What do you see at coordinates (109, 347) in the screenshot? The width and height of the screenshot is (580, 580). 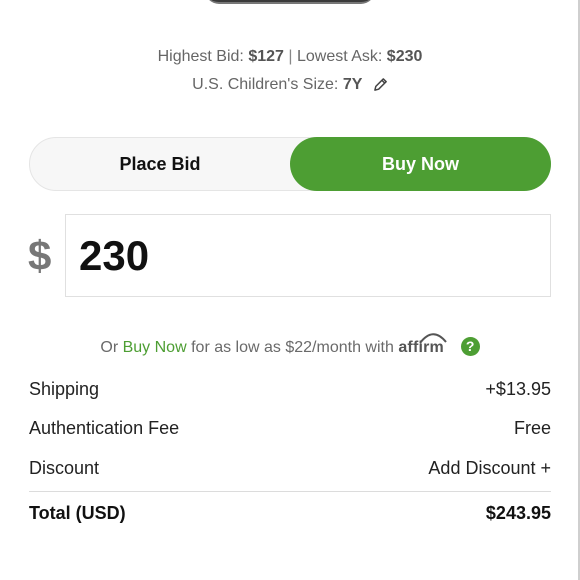 I see `affirm-prefix: Or` at bounding box center [109, 347].